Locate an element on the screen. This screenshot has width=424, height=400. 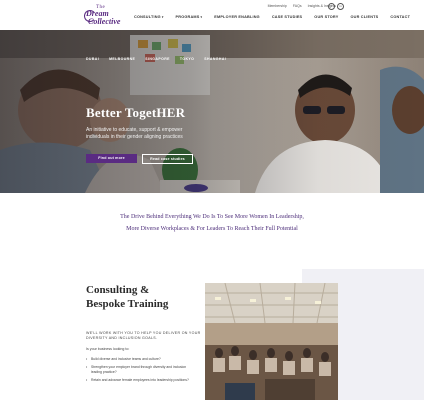
city-link-shanghai: SHANGHAI is located at coordinates (215, 59).